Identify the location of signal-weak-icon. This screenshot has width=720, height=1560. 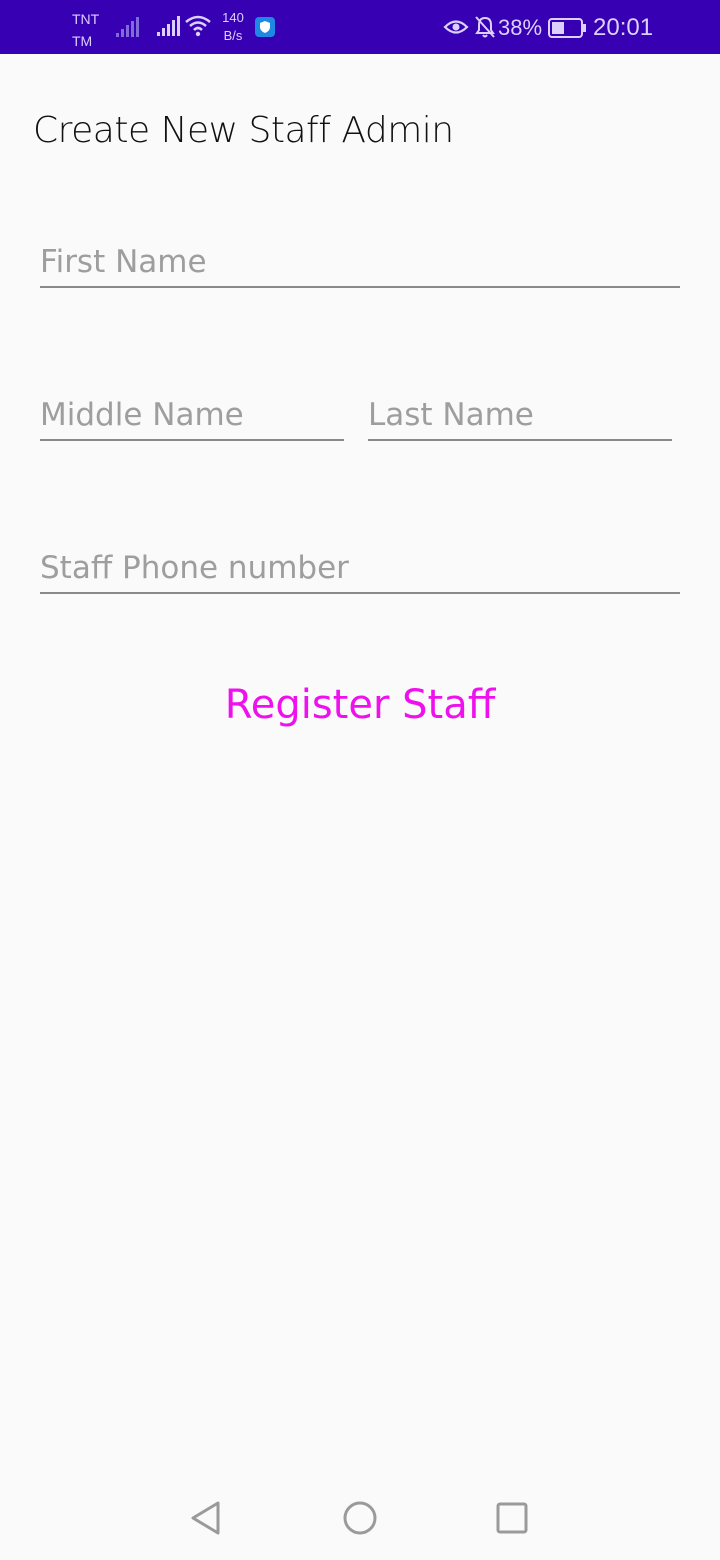
(127, 29).